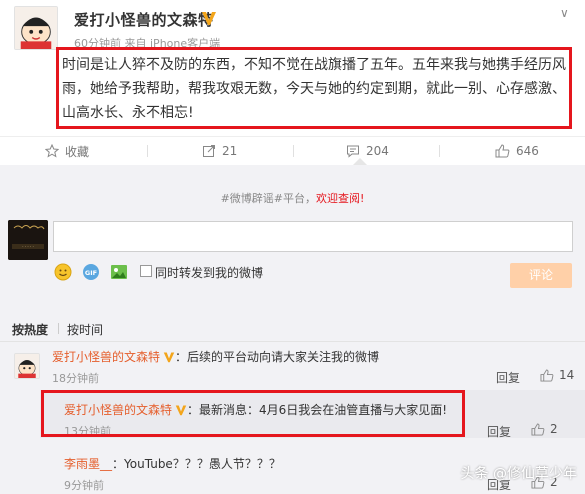  Describe the element at coordinates (30, 329) in the screenshot. I see `sort-by-hot: 按热度` at that location.